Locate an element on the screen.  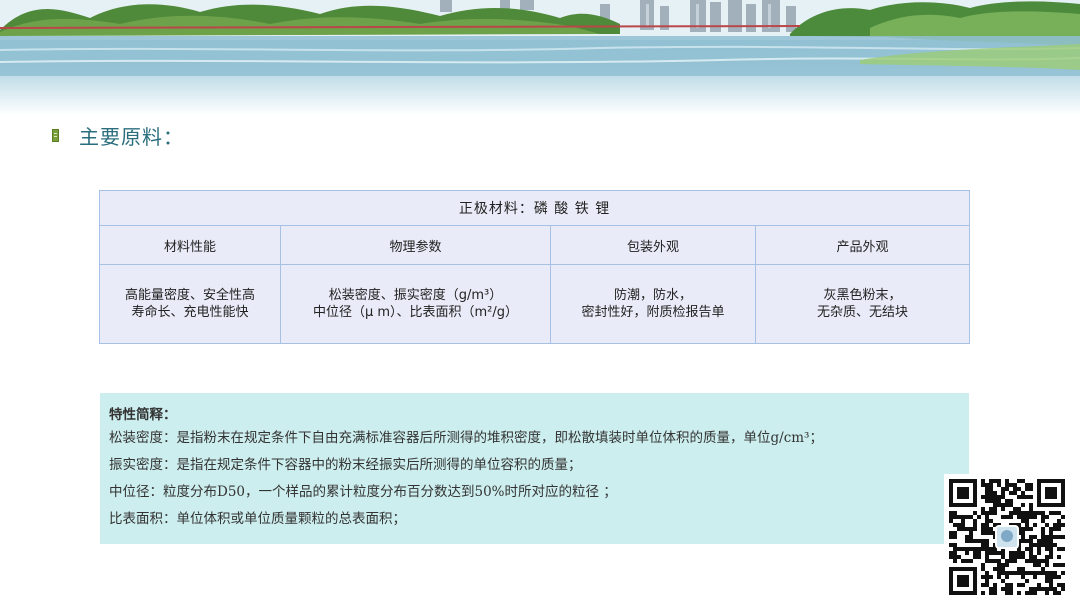
cell-line: 松装密度、振实密度（g/m³） is located at coordinates (415, 295).